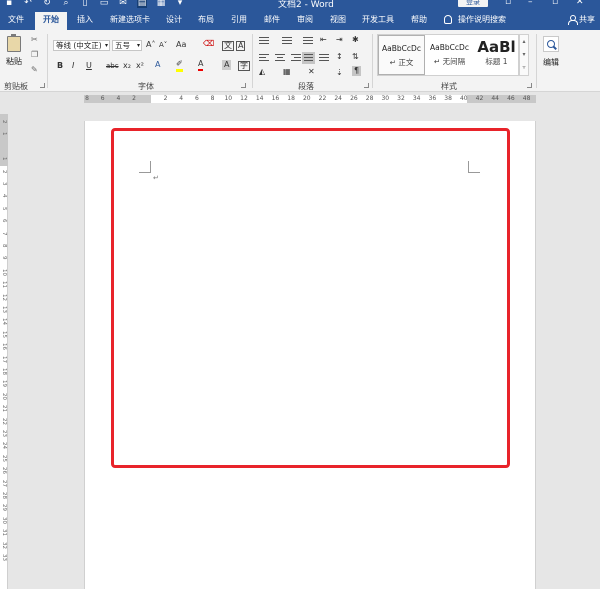 This screenshot has width=600, height=589. Describe the element at coordinates (580, 3) in the screenshot. I see `close-icon: ✕` at that location.